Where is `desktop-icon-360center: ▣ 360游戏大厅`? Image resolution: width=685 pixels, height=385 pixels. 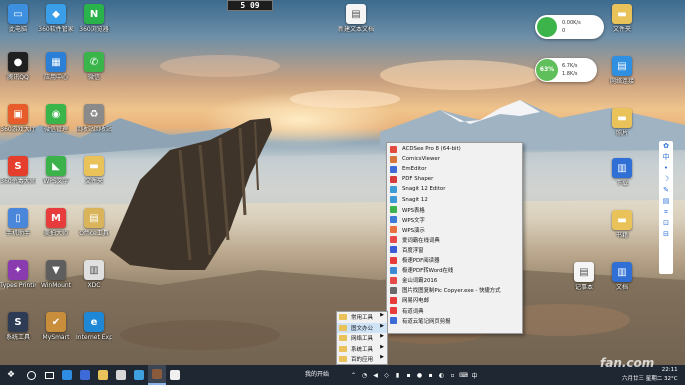
desktop-icon-360center: ▣ 360游戏大厅 is located at coordinates (18, 125).